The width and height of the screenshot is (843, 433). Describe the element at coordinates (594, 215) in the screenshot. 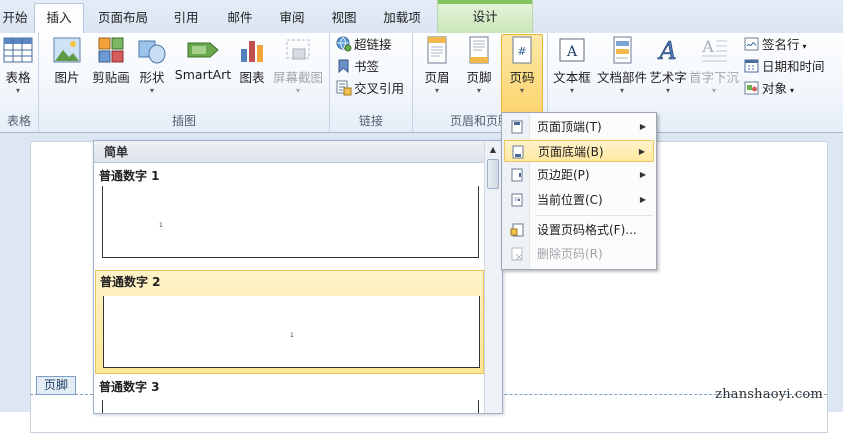

I see `menu-separator` at that location.